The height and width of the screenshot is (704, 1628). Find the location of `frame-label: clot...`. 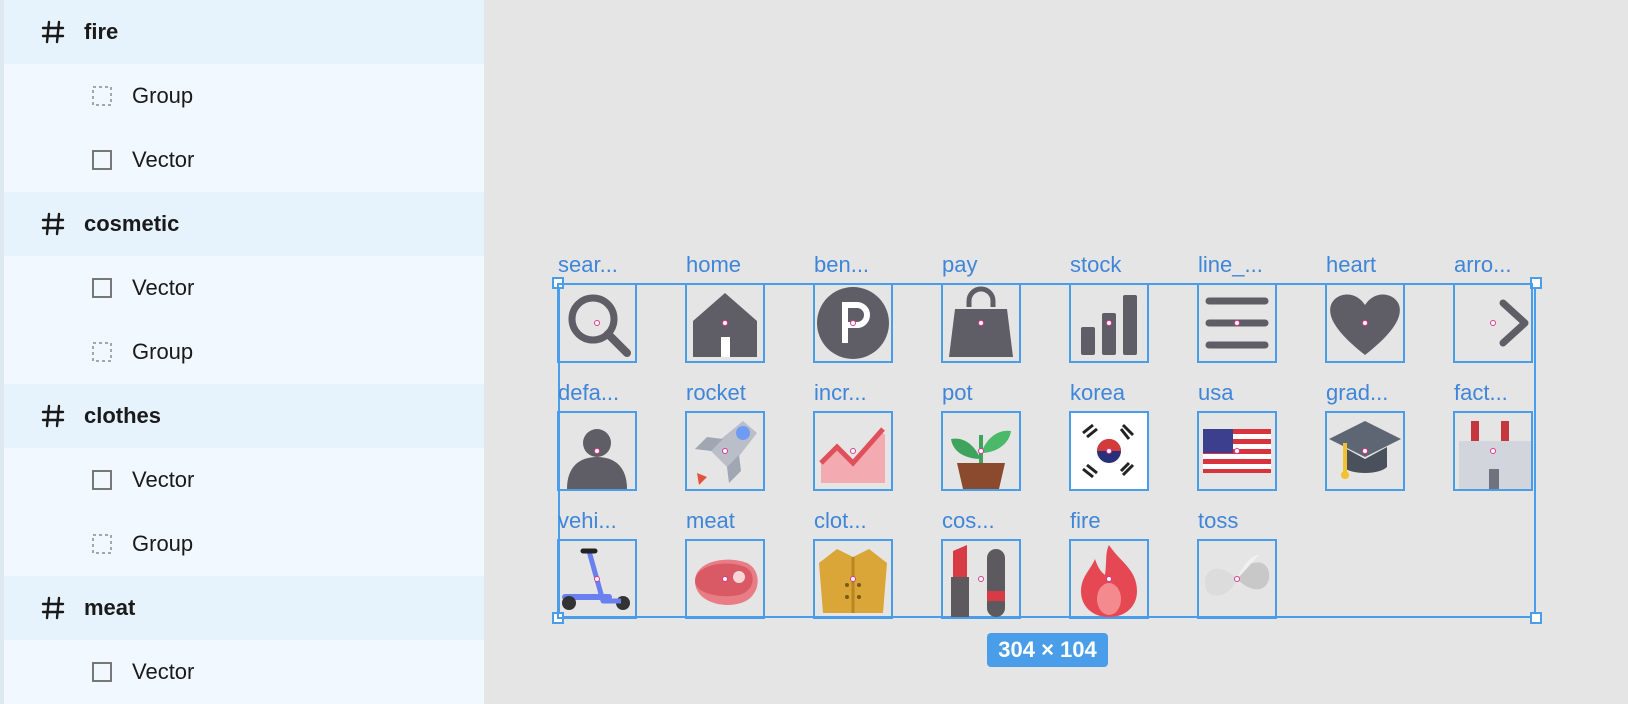

frame-label: clot... is located at coordinates (840, 521).